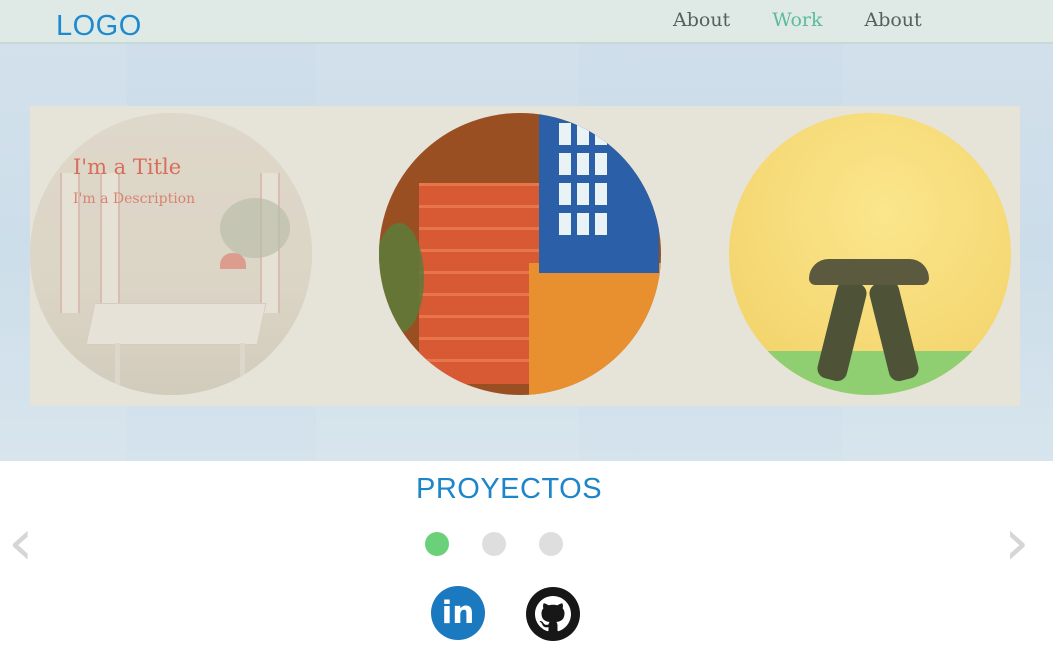 The height and width of the screenshot is (665, 1053). I want to click on chevron-right-icon: ›, so click(1017, 543).